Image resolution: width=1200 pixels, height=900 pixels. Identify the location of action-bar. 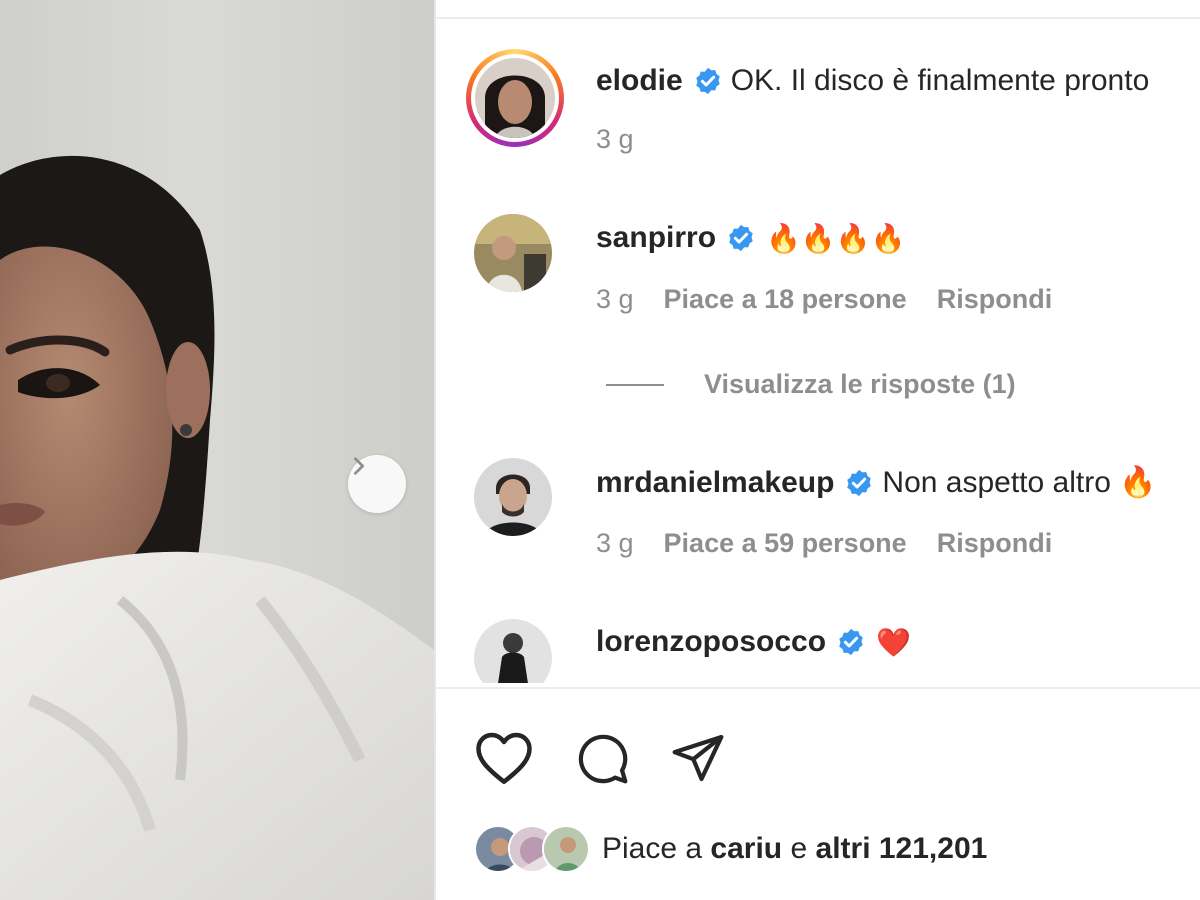
(600, 758).